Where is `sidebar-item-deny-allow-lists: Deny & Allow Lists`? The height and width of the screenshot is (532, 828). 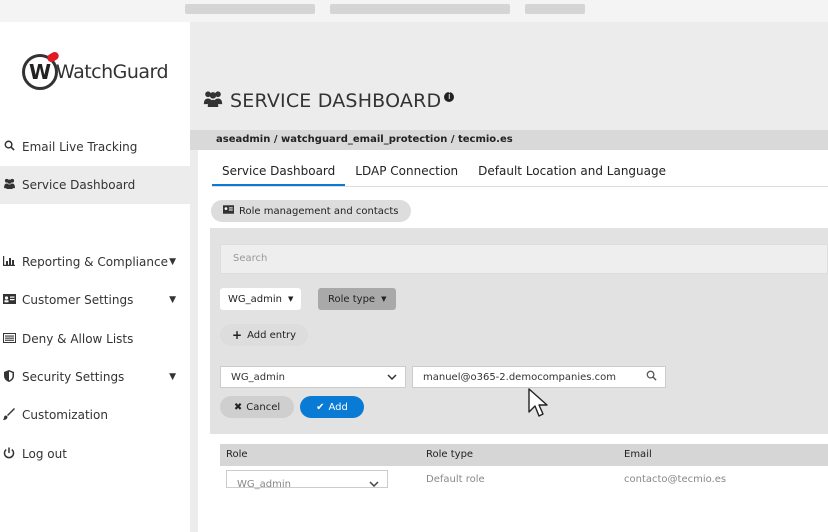 sidebar-item-deny-allow-lists: Deny & Allow Lists is located at coordinates (95, 339).